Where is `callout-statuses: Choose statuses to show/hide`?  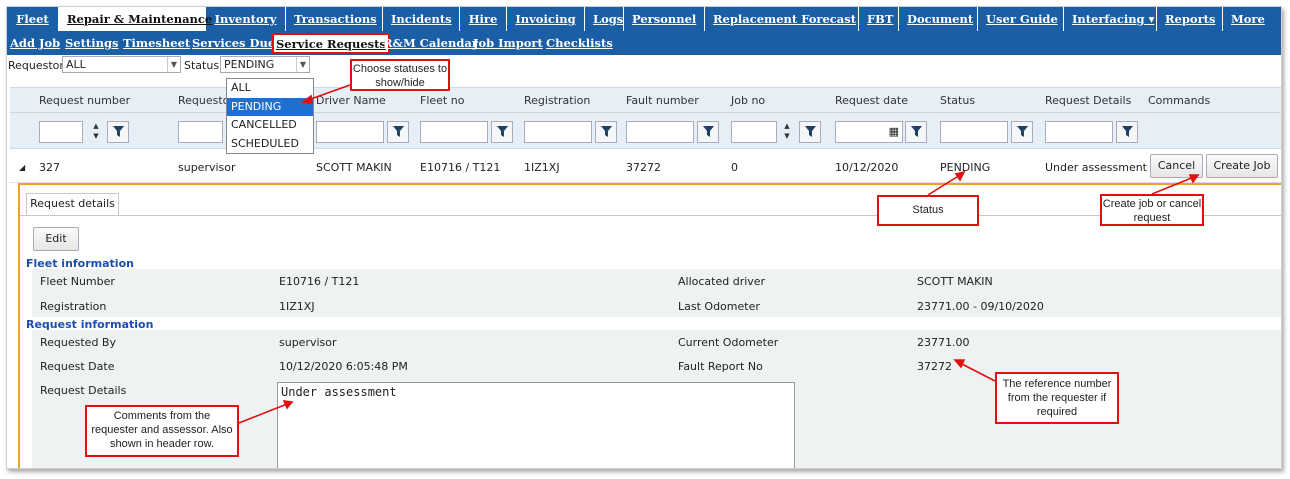 callout-statuses: Choose statuses to show/hide is located at coordinates (400, 75).